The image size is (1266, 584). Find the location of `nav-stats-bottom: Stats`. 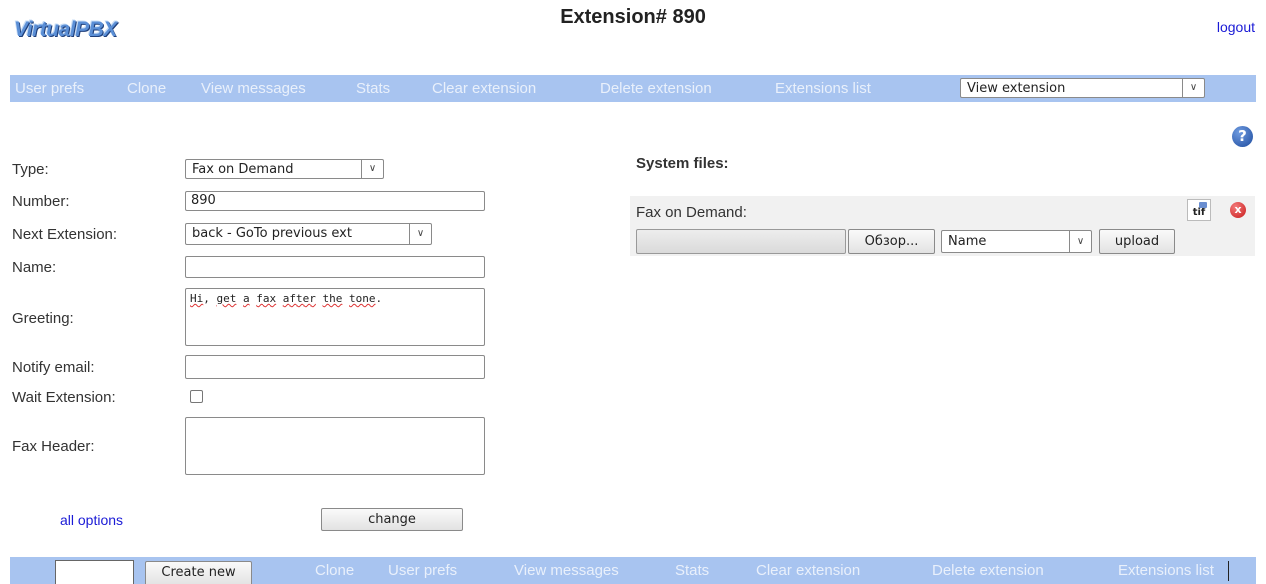

nav-stats-bottom: Stats is located at coordinates (692, 570).